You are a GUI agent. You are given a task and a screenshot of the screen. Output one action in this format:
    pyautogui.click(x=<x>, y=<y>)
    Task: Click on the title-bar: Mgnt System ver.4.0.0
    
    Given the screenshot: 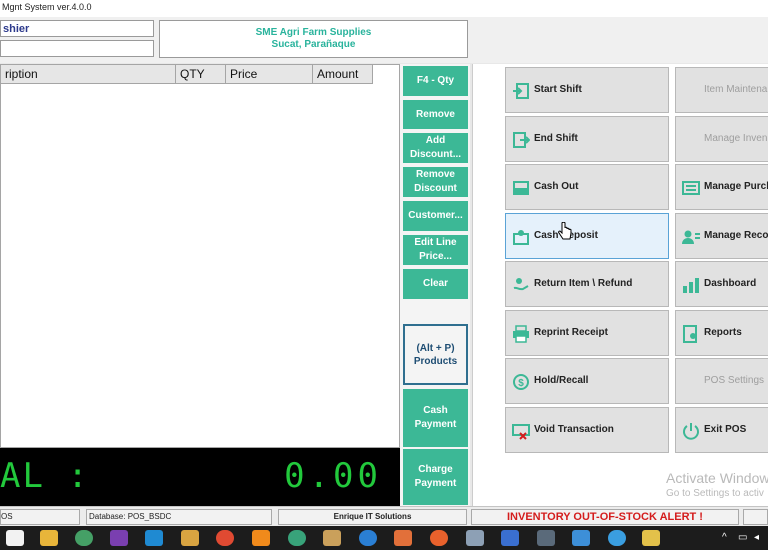 What is the action you would take?
    pyautogui.click(x=384, y=9)
    